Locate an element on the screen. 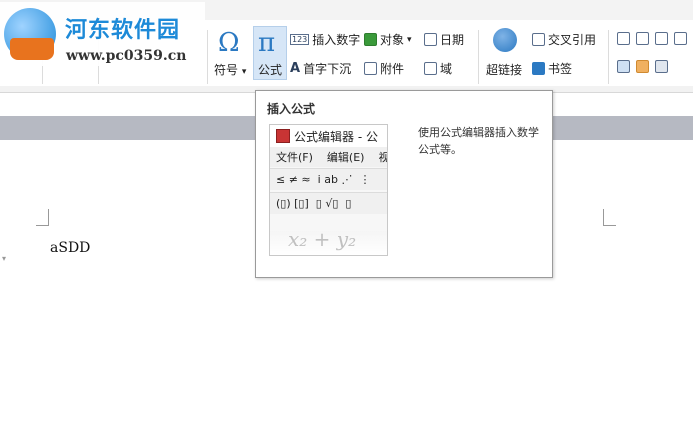 This screenshot has height=431, width=693. lock-icon is located at coordinates (661, 66).